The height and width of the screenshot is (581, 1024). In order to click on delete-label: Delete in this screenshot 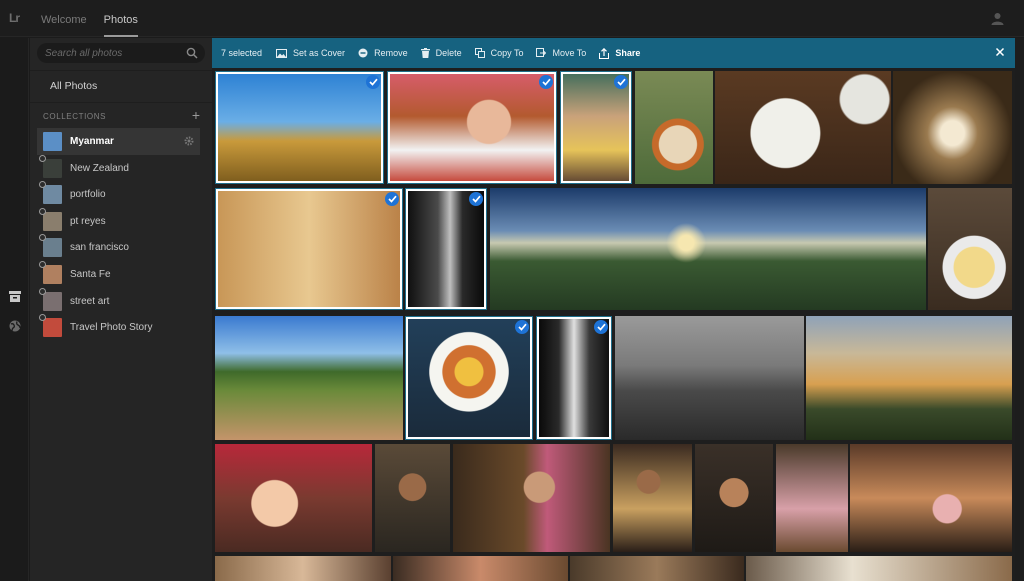, I will do `click(448, 53)`.